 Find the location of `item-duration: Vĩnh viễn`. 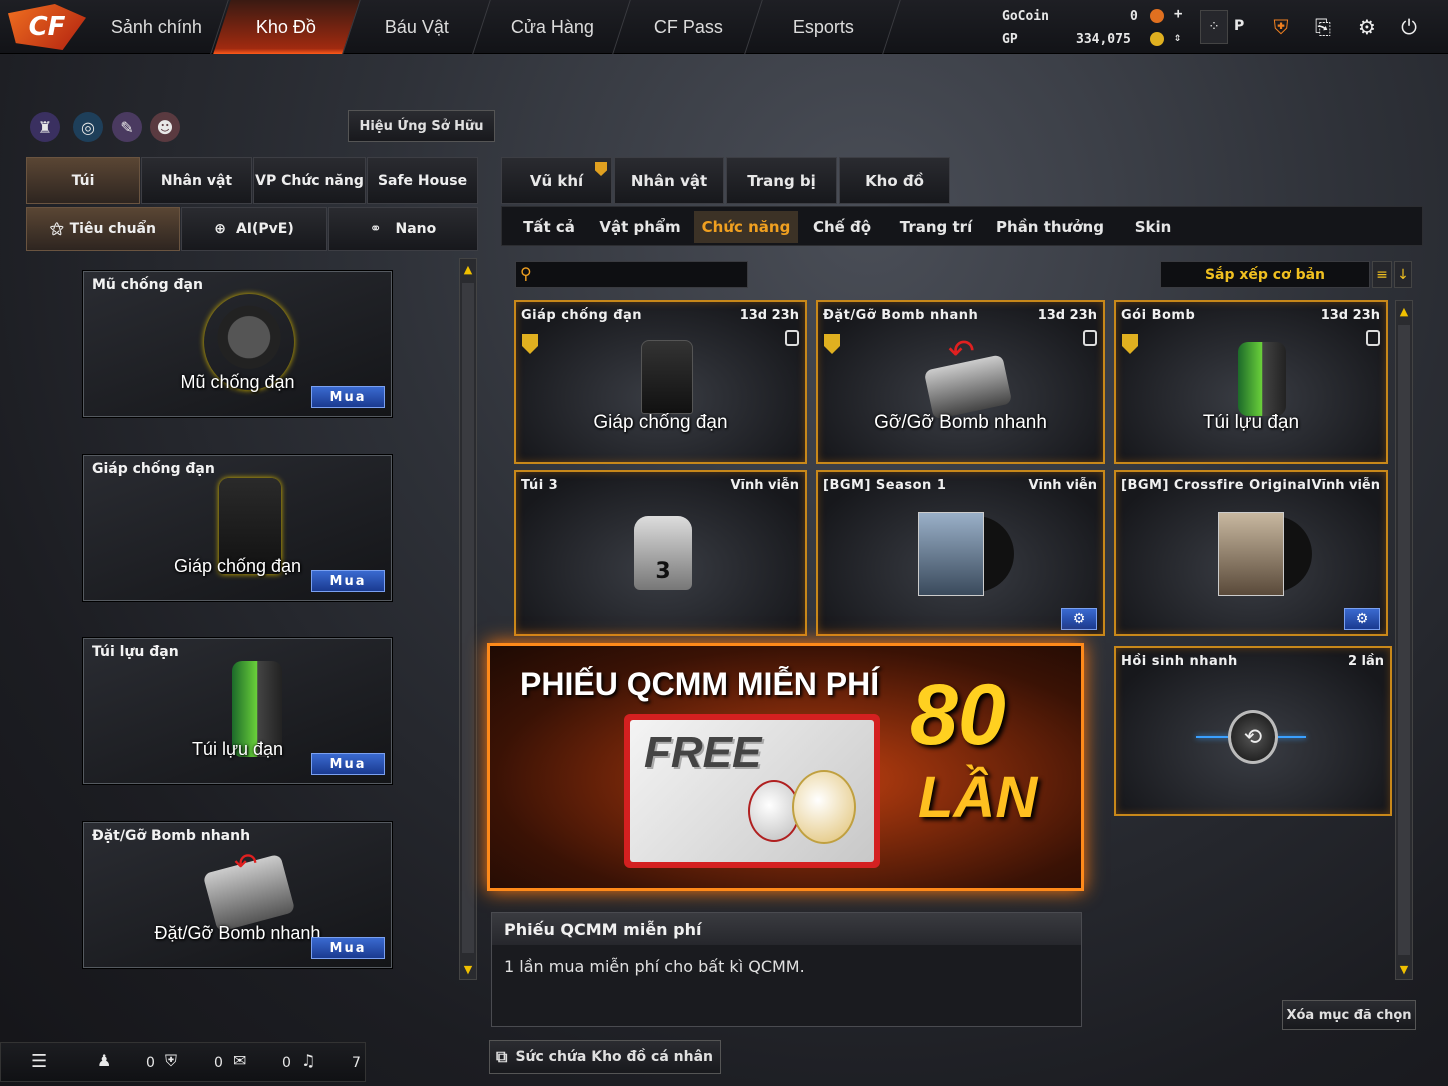

item-duration: Vĩnh viễn is located at coordinates (764, 485).